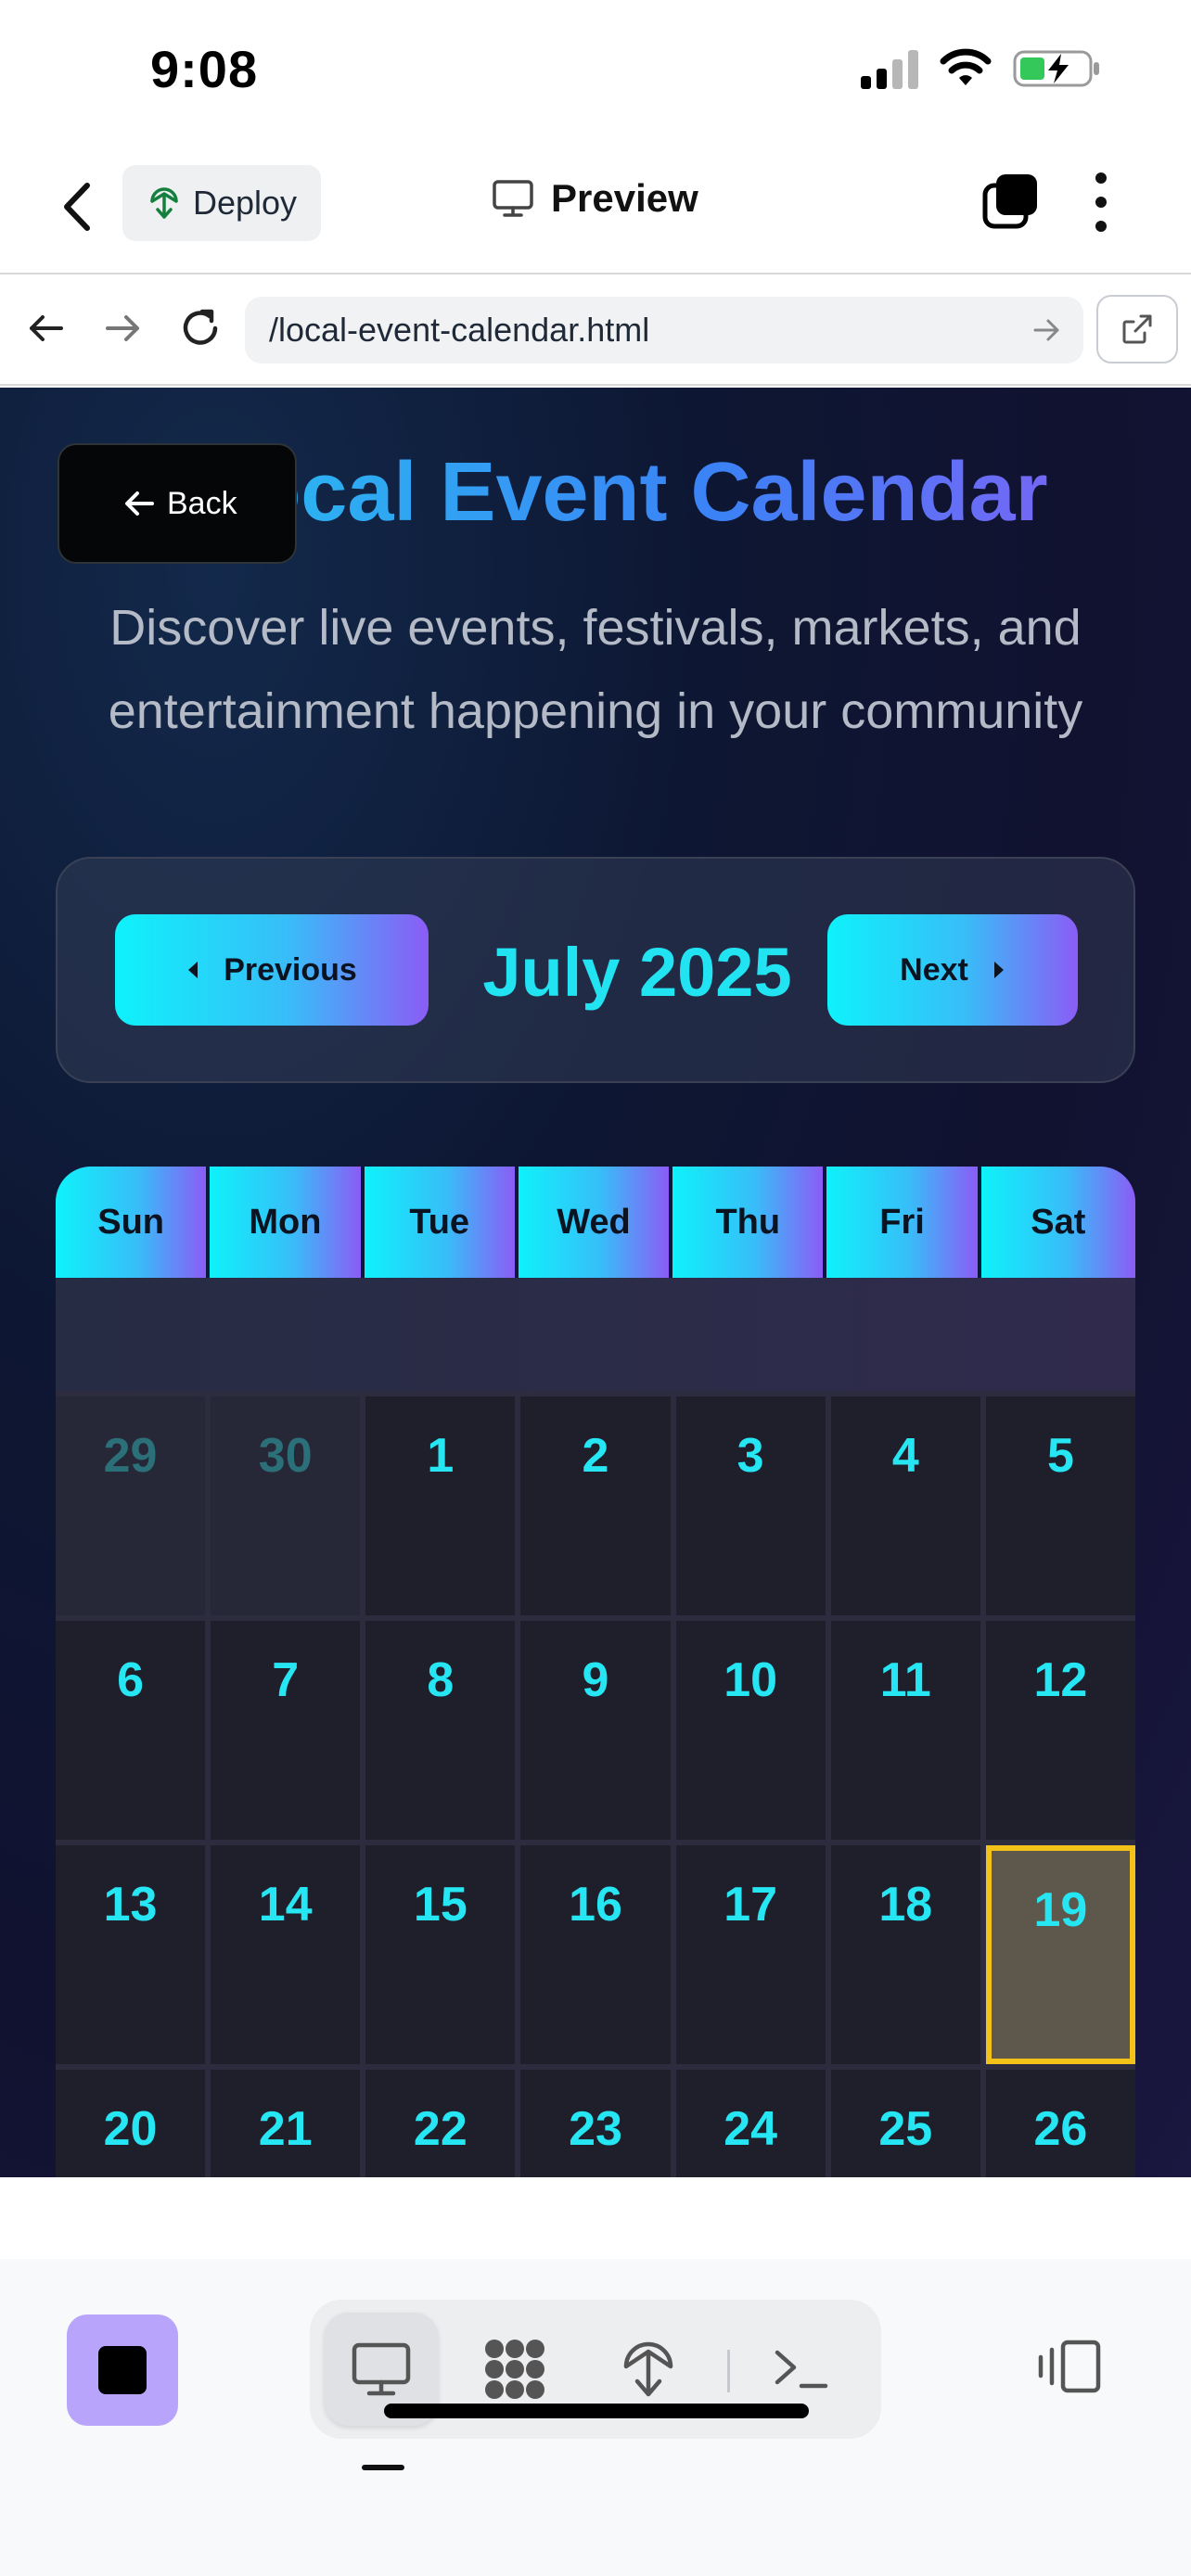  Describe the element at coordinates (78, 207) in the screenshot. I see `back-chevron-icon` at that location.